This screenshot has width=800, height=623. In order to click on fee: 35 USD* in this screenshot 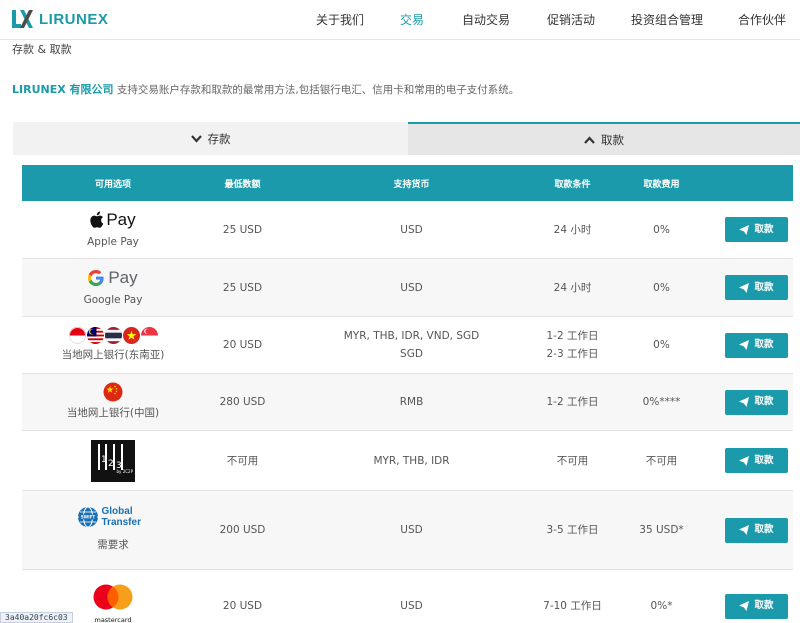, I will do `click(661, 530)`.